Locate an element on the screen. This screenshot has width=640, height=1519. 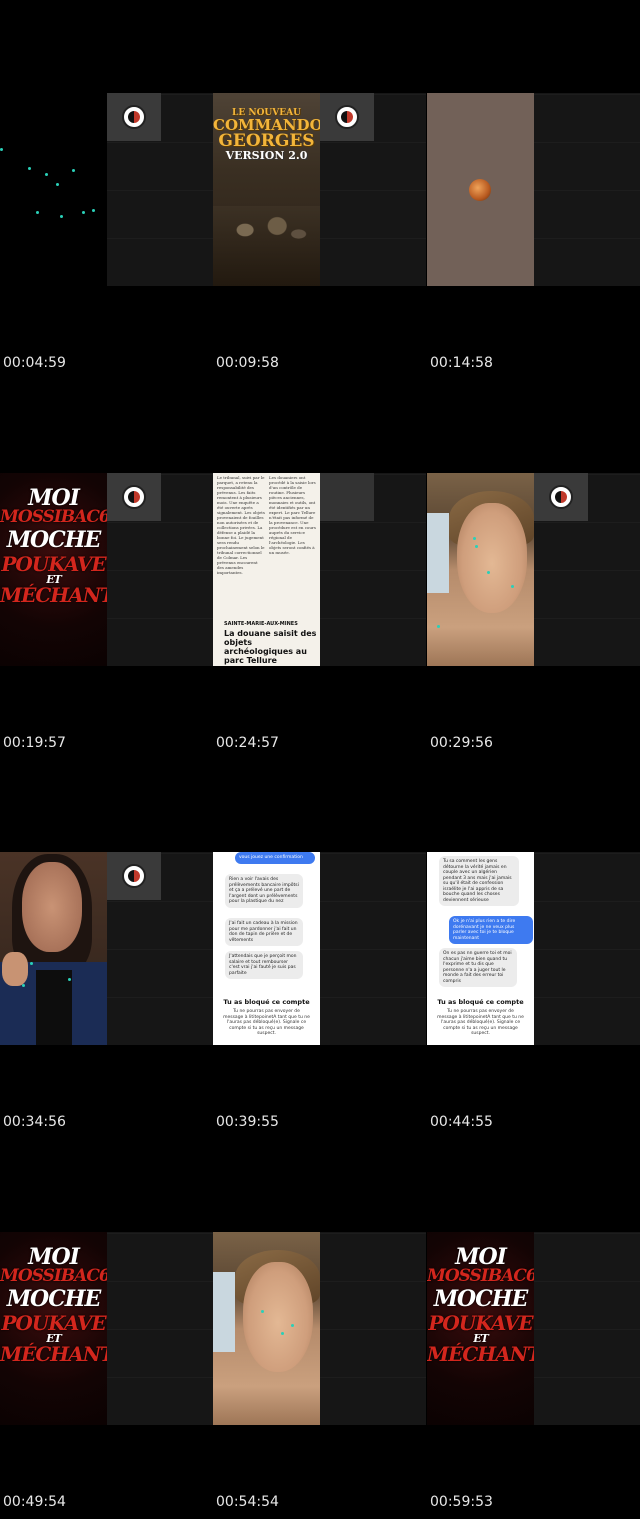
shirt is located at coordinates (54, 1007).